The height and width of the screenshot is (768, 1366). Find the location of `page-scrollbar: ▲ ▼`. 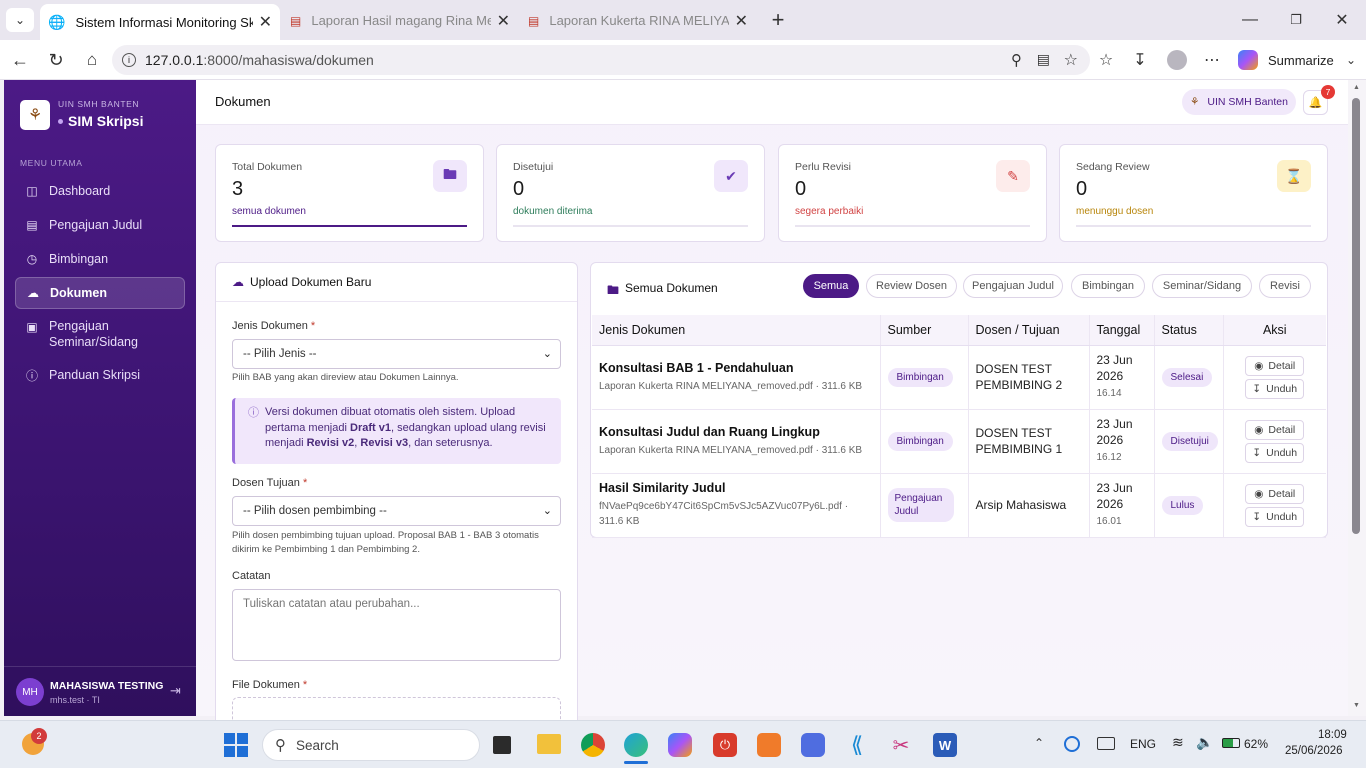

page-scrollbar: ▲ ▼ is located at coordinates (1357, 398).